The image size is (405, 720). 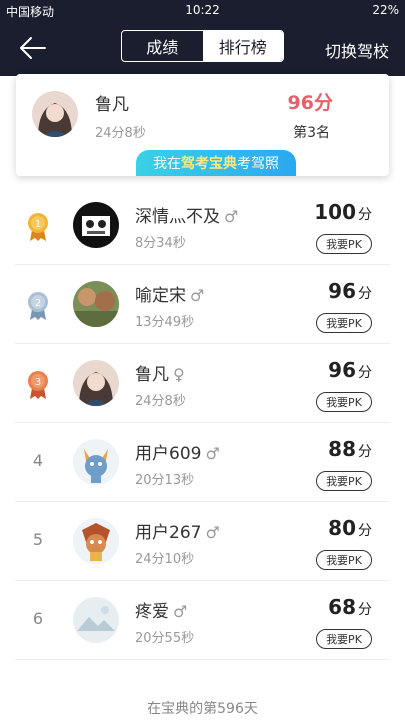 What do you see at coordinates (311, 133) in the screenshot?
I see `my-rank: 第3名` at bounding box center [311, 133].